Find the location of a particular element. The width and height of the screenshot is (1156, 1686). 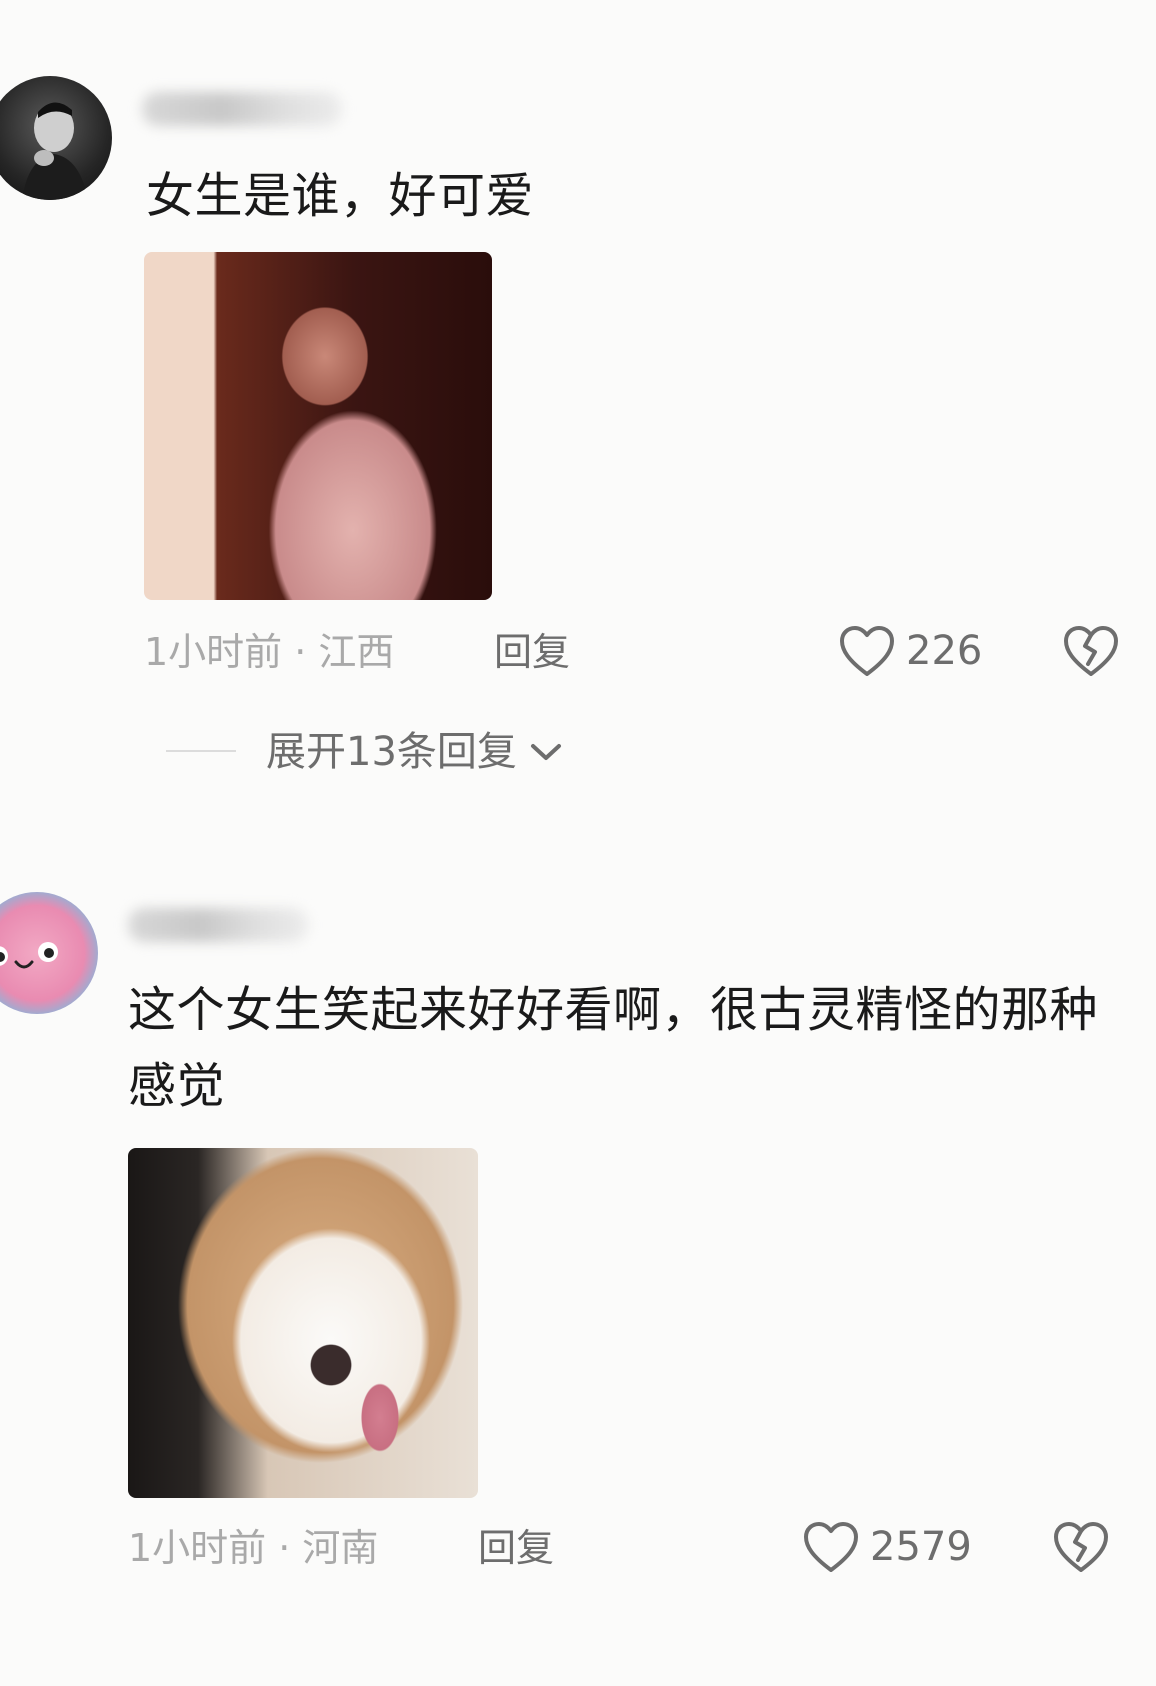

like-count: 226 is located at coordinates (944, 651).